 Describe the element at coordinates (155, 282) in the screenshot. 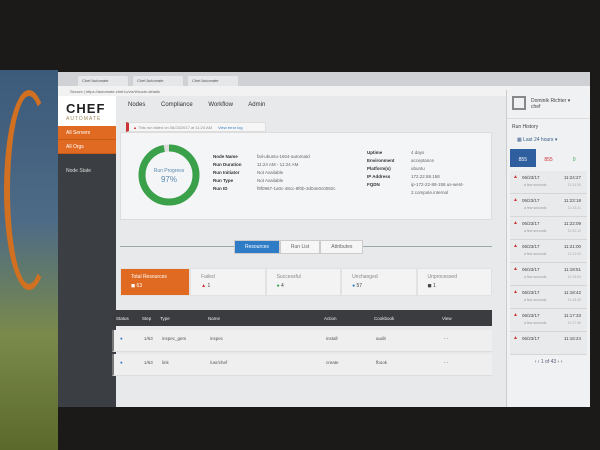

I see `stat-total: Total Resources ◼ 63` at that location.